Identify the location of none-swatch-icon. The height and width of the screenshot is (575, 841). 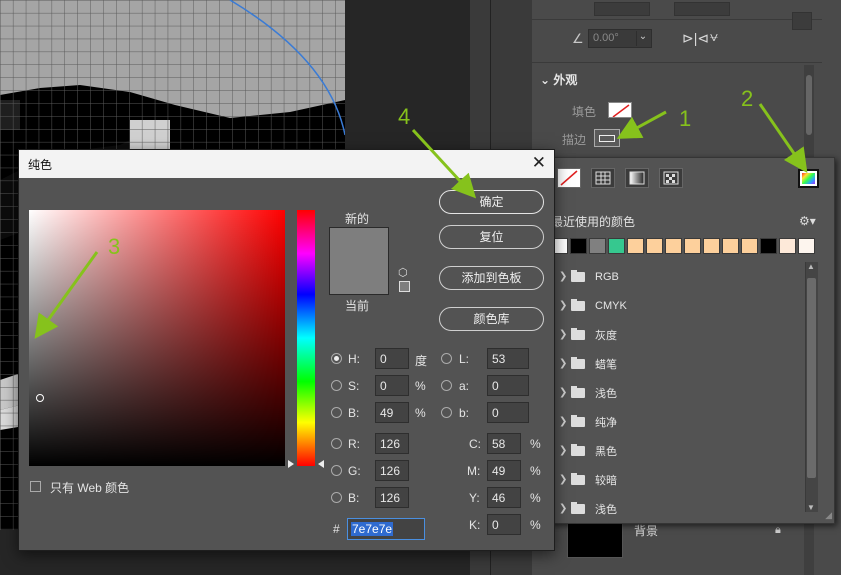
(569, 178).